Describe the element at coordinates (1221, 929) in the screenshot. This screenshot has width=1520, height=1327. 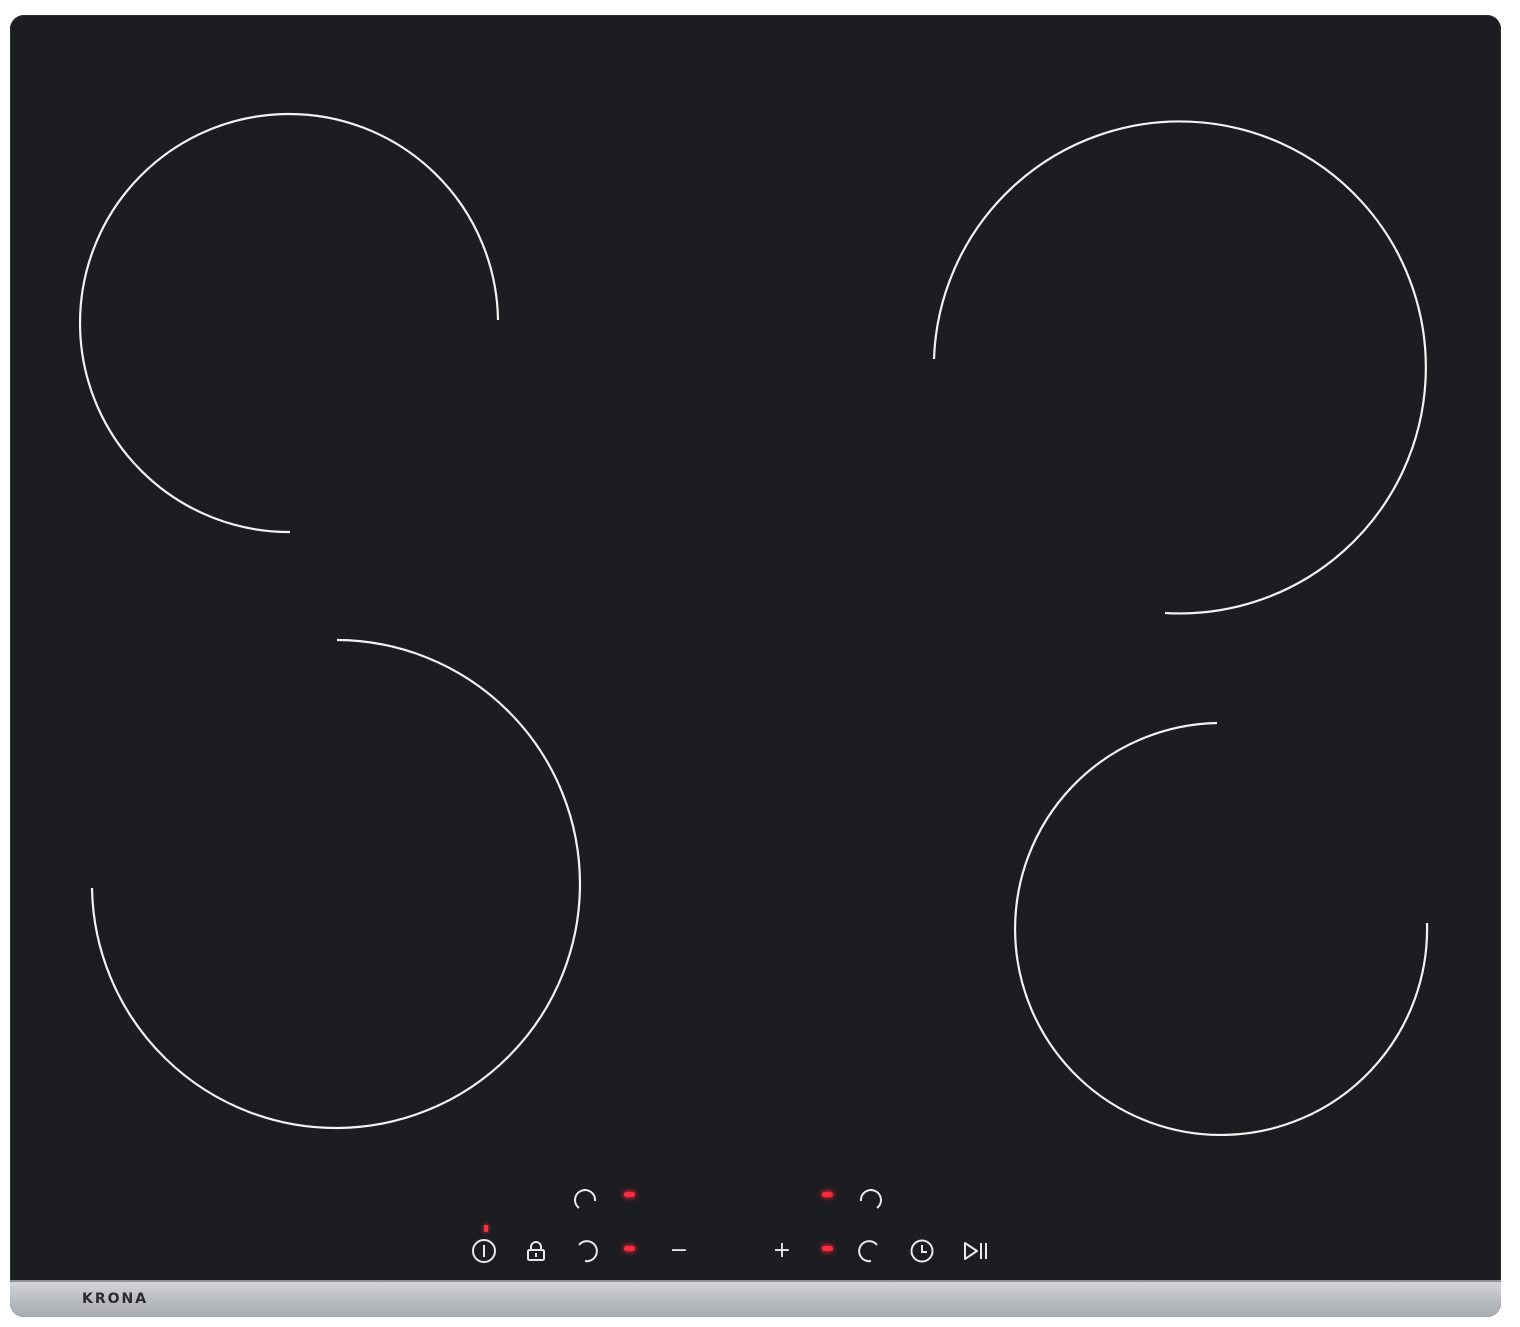
I see `cooking-zone-bottom-right` at that location.